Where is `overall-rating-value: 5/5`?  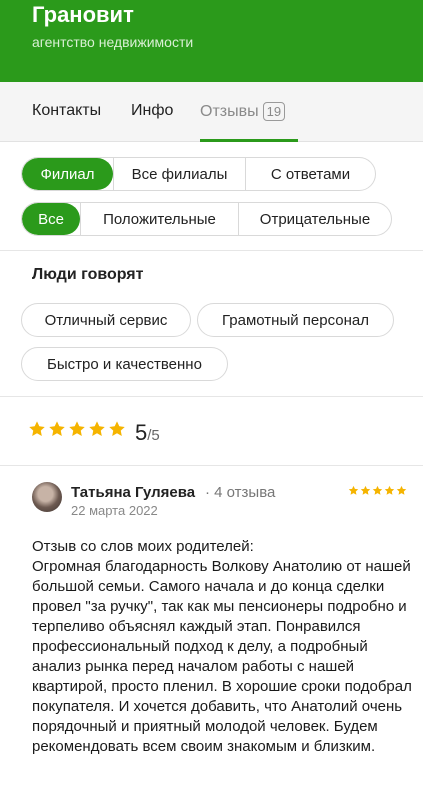 overall-rating-value: 5/5 is located at coordinates (147, 433).